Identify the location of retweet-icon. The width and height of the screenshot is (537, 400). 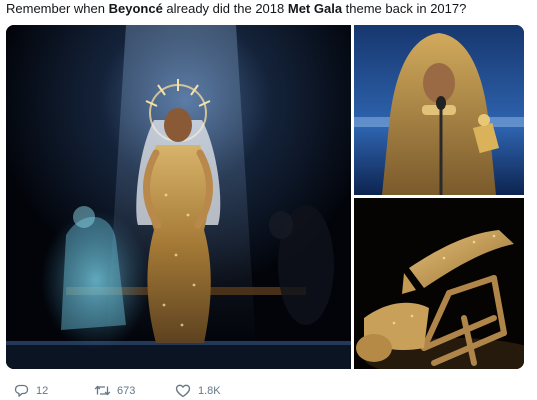
(102, 391).